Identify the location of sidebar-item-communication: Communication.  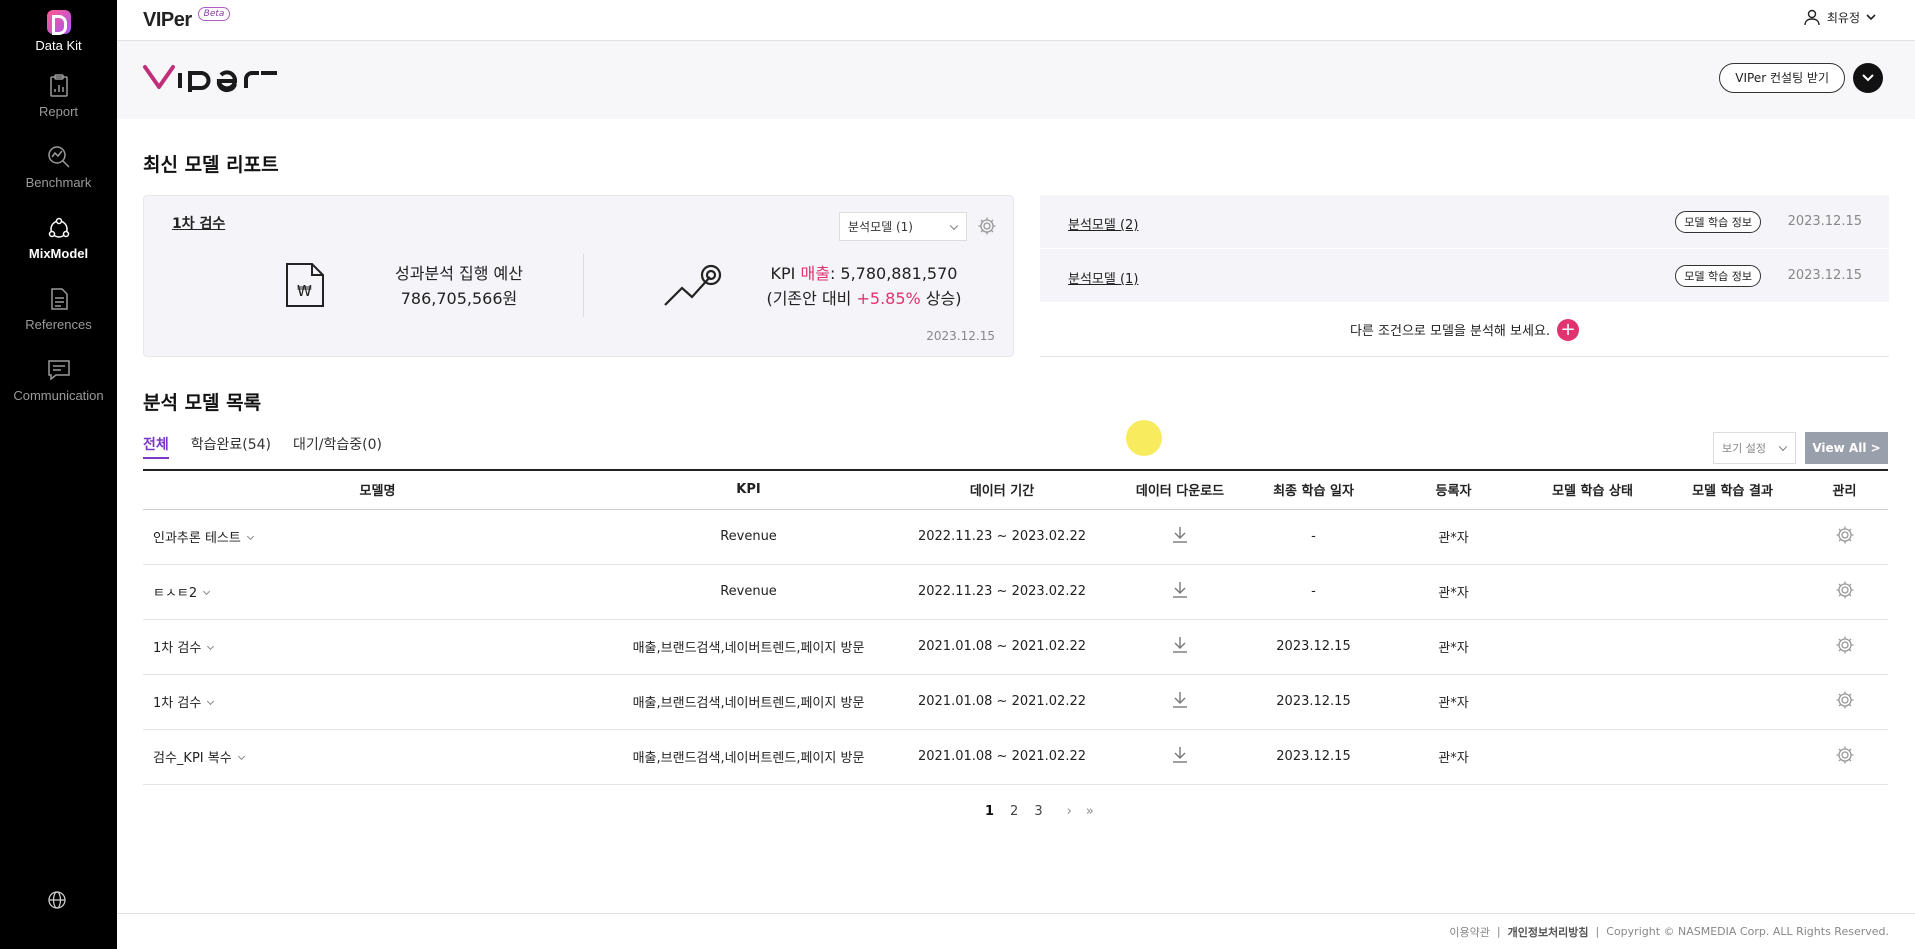
(58, 379).